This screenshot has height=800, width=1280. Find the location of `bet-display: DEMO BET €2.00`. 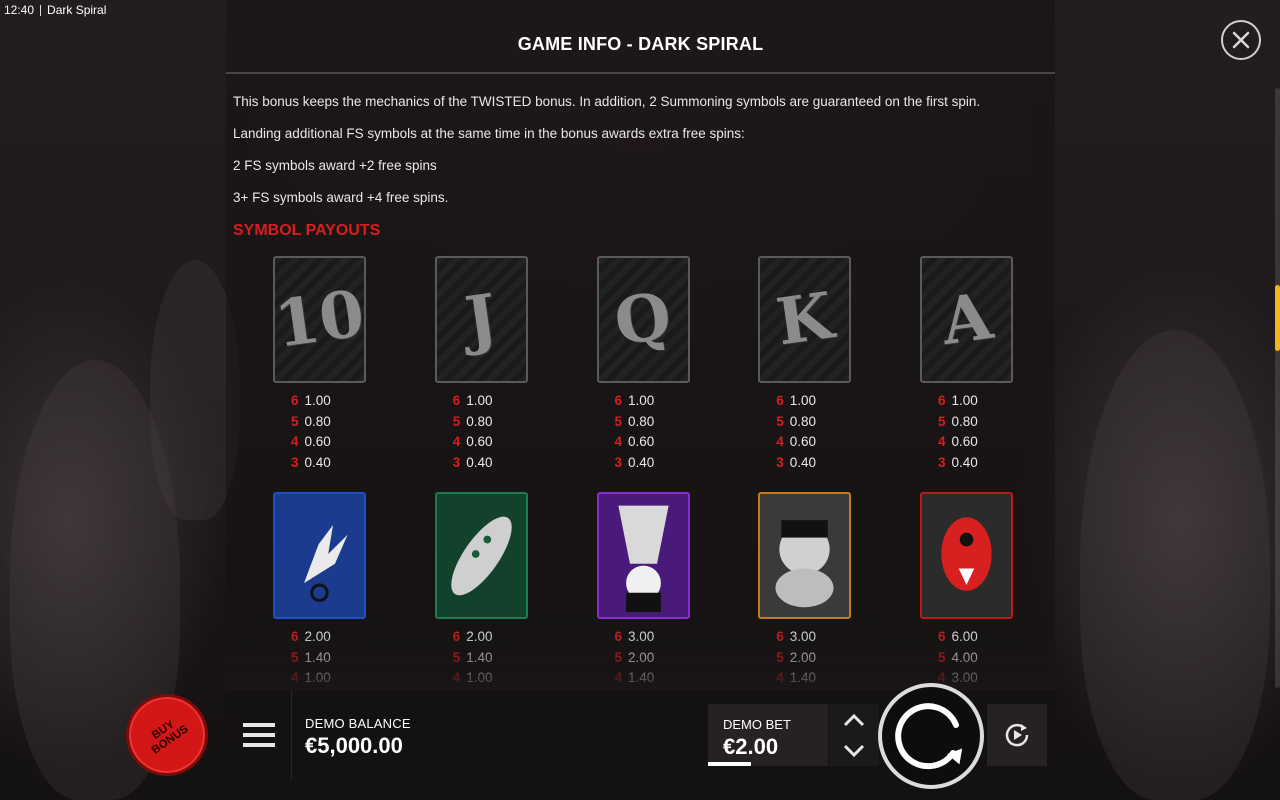

bet-display: DEMO BET €2.00 is located at coordinates (768, 735).